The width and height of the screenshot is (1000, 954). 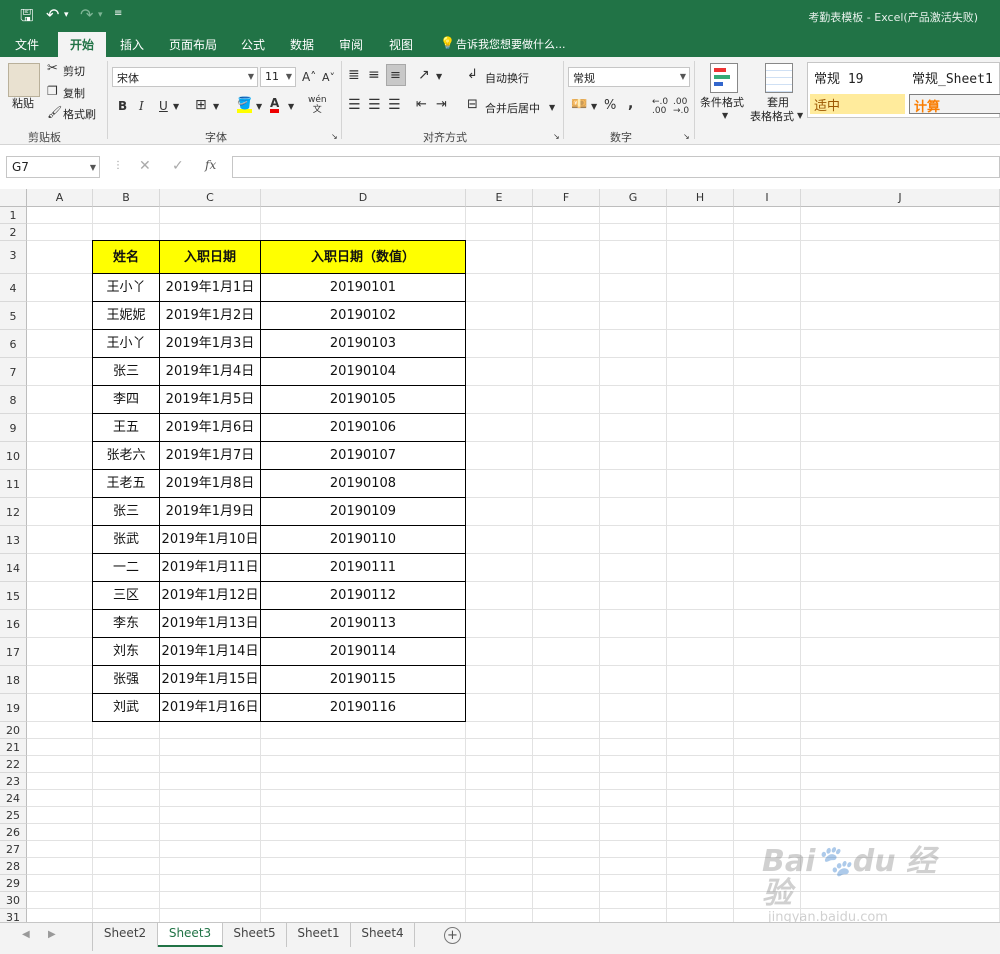 I want to click on hire-date-number-cell: 20190101, so click(x=363, y=288).